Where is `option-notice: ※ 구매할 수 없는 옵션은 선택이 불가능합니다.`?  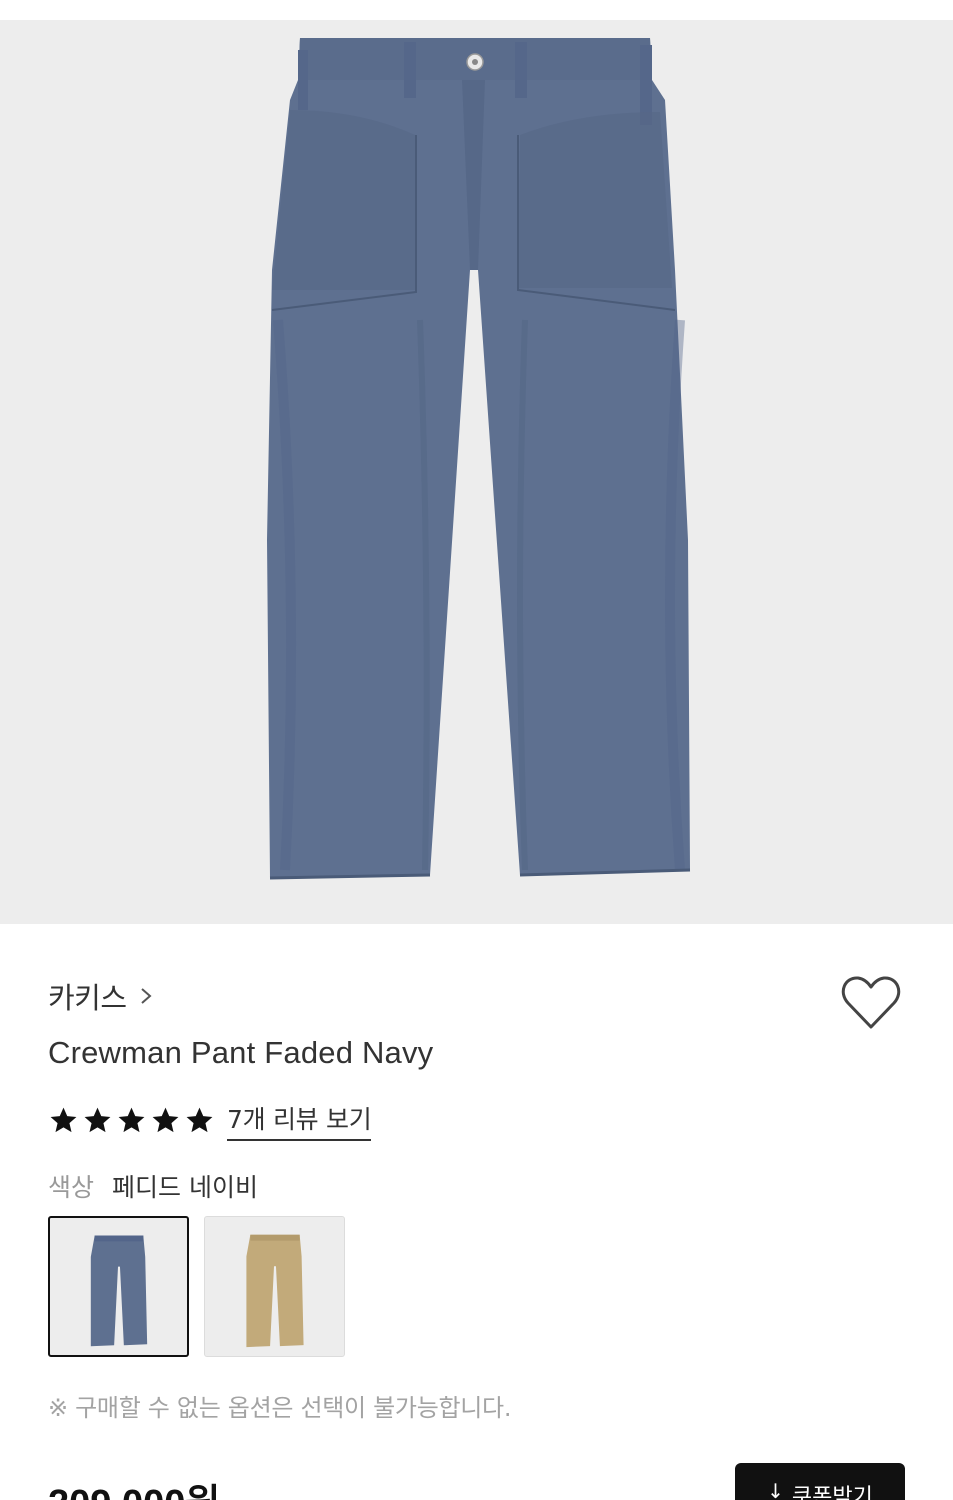 option-notice: ※ 구매할 수 없는 옵션은 선택이 불가능합니다. is located at coordinates (280, 1408).